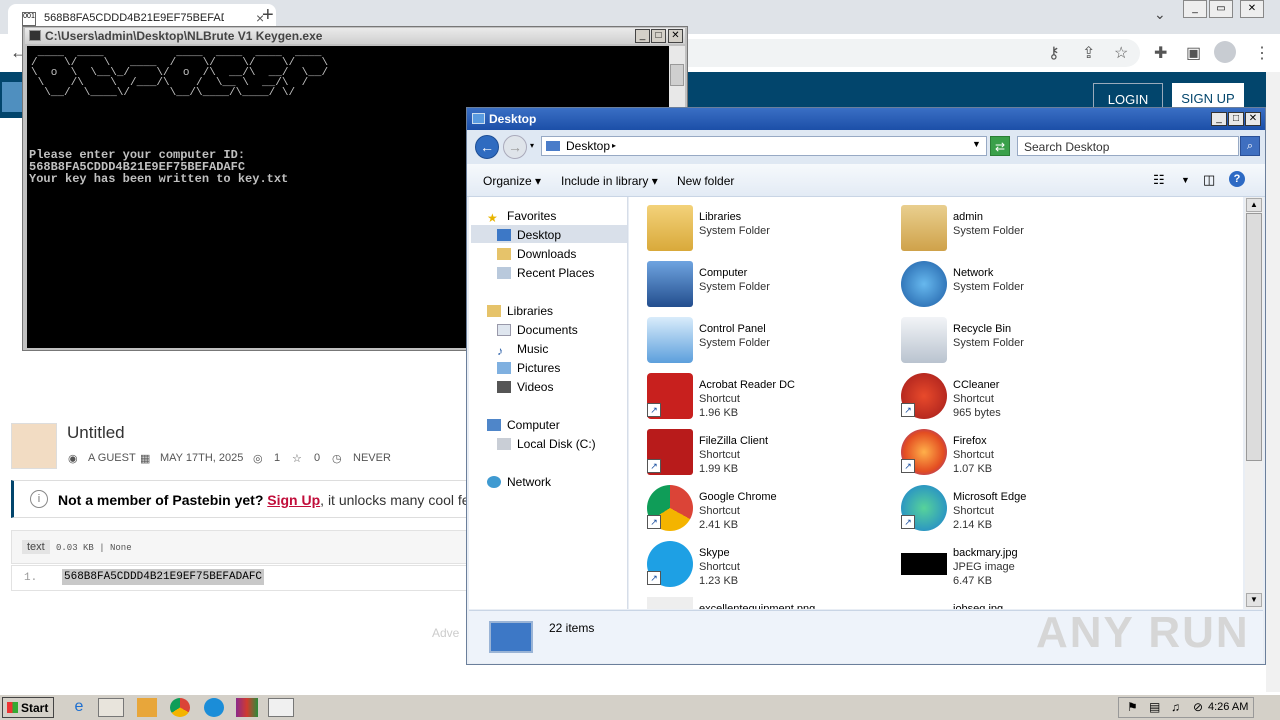  What do you see at coordinates (529, 235) in the screenshot?
I see `nav-desktop: Desktop` at bounding box center [529, 235].